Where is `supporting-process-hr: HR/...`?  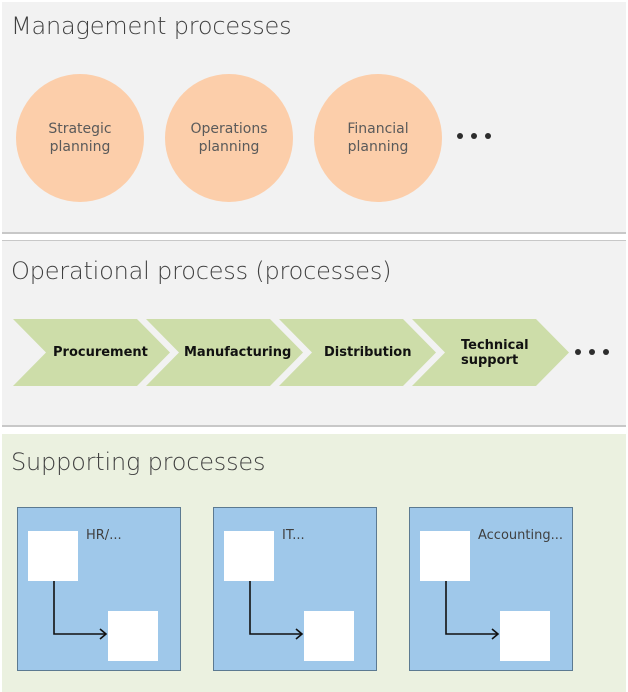
supporting-process-hr: HR/... is located at coordinates (99, 589).